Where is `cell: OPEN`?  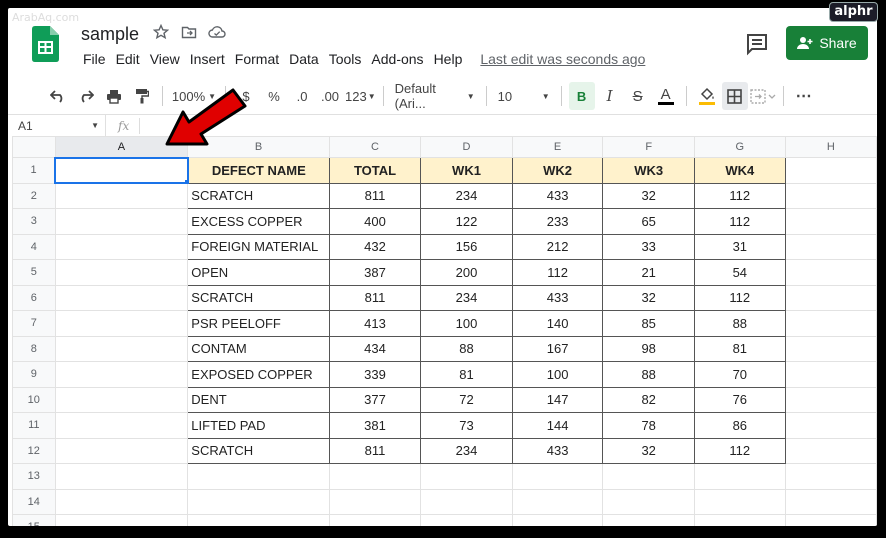
cell: OPEN is located at coordinates (258, 272).